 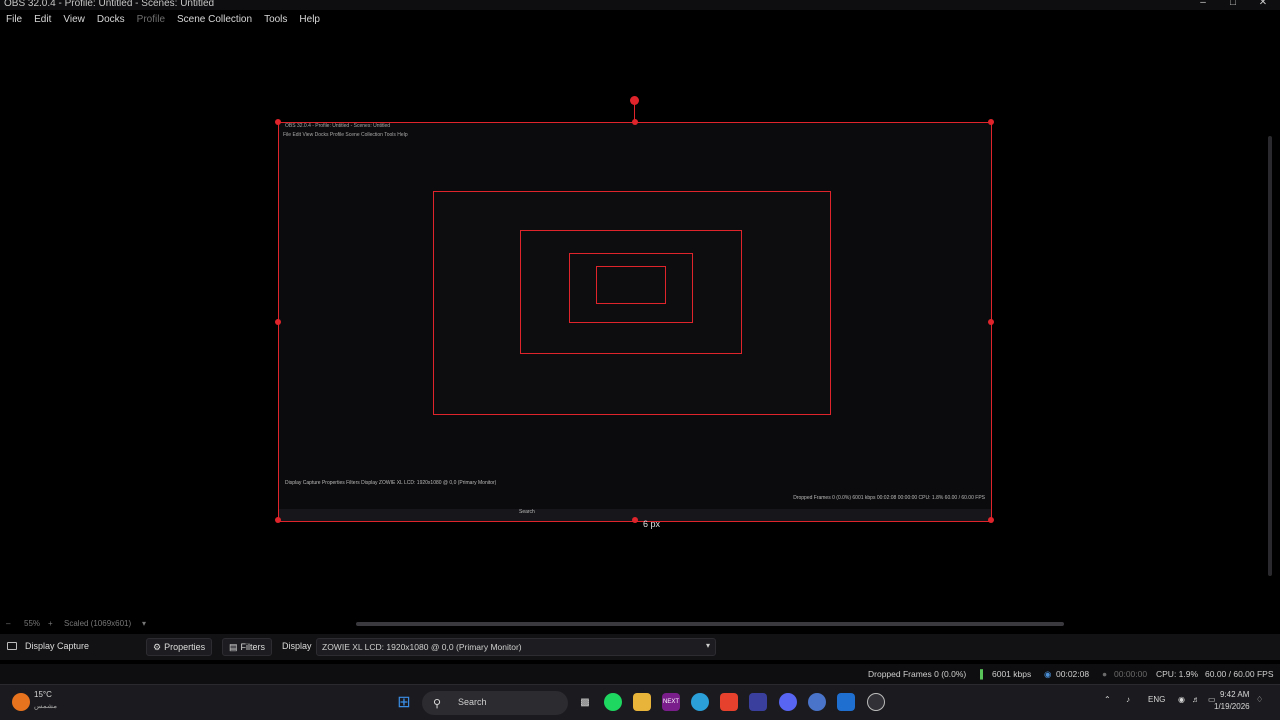 What do you see at coordinates (1263, 4) in the screenshot?
I see `close-button: ✕` at bounding box center [1263, 4].